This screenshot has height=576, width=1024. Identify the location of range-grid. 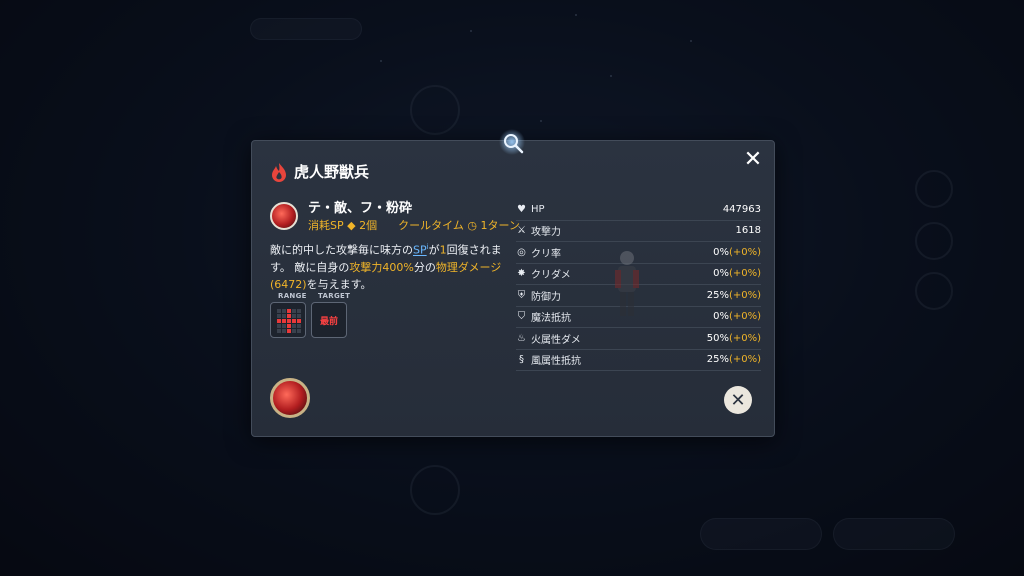
(288, 320).